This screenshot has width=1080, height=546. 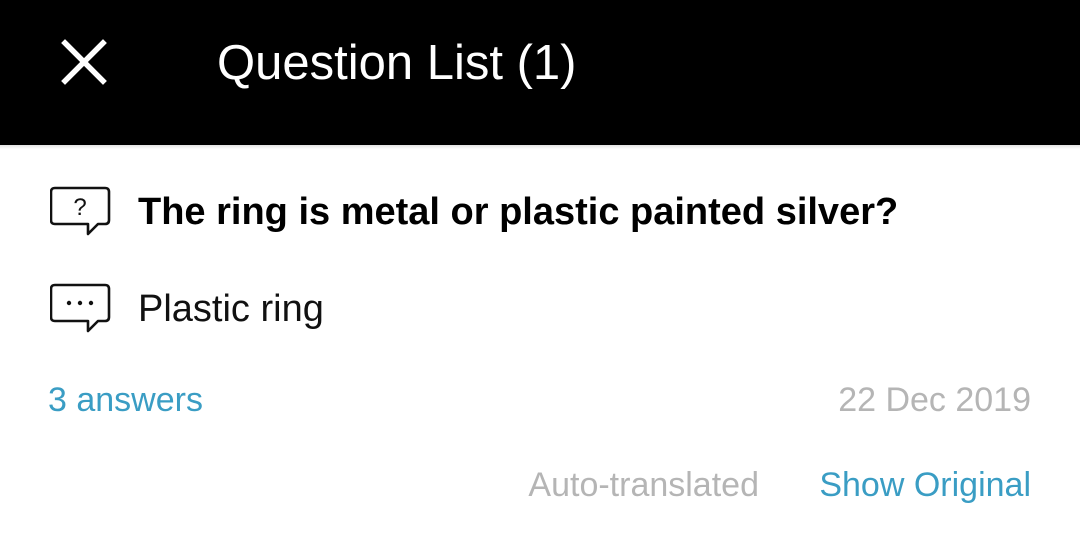 I want to click on show-original-link: Show Original, so click(x=925, y=485).